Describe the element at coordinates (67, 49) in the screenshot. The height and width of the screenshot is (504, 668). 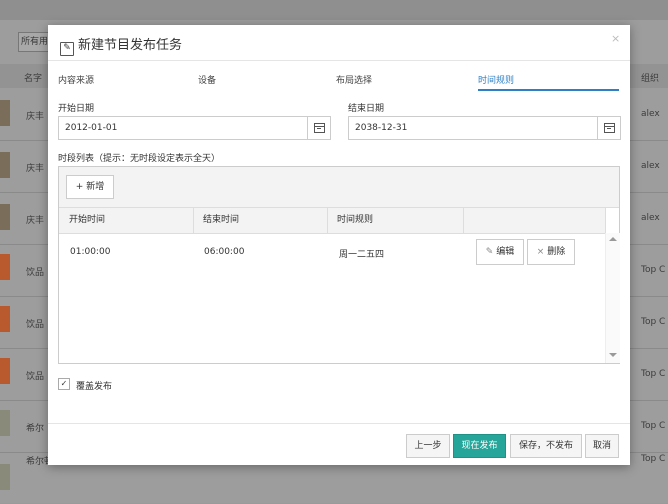
I see `edit-icon: ✎` at that location.